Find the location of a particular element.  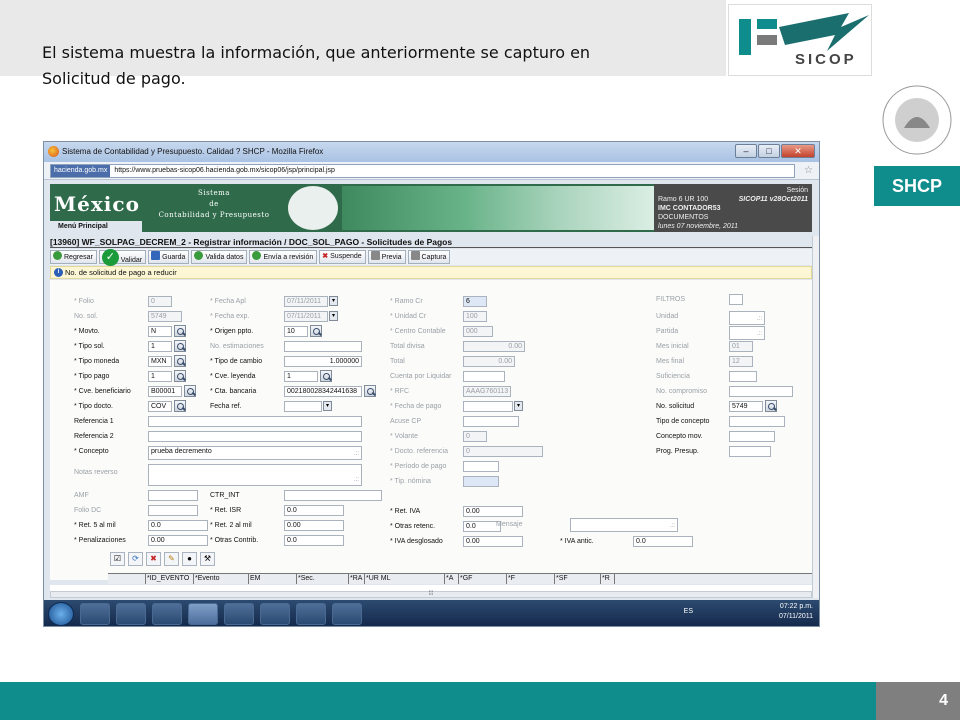

movto-field: N is located at coordinates (160, 331).